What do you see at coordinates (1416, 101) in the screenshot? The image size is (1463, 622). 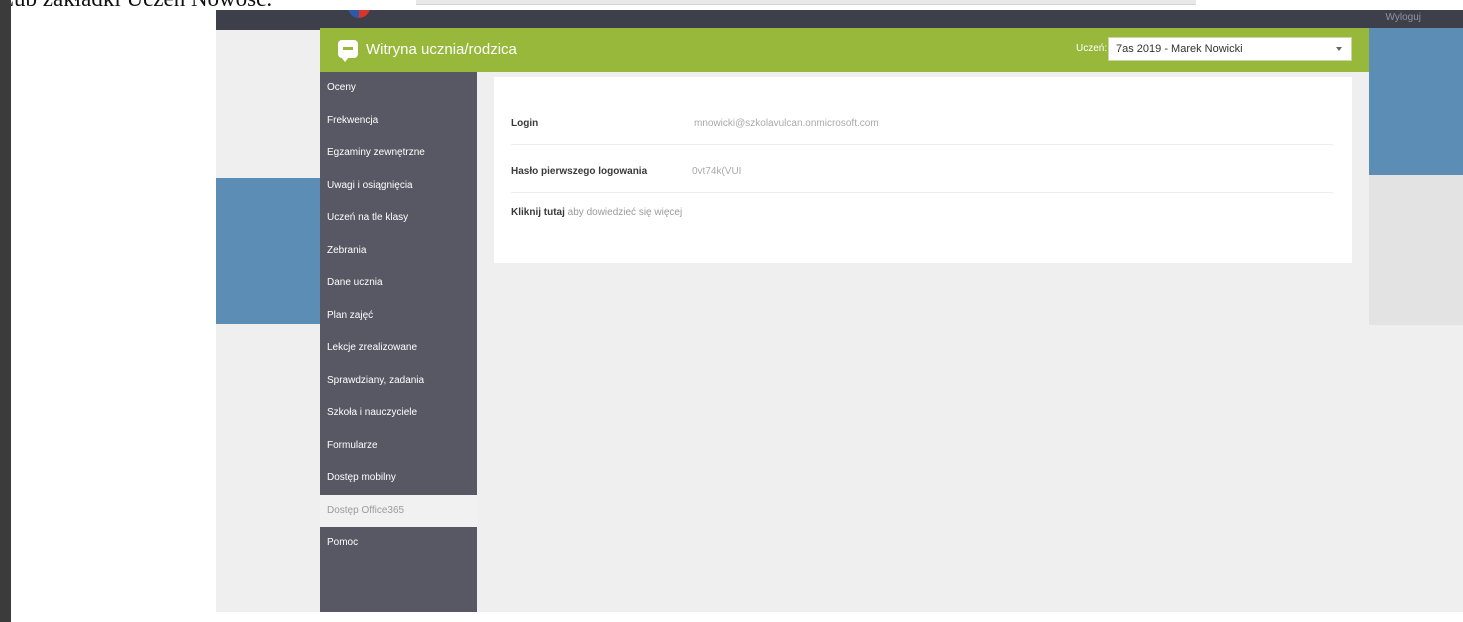 I see `decor-blue-right` at bounding box center [1416, 101].